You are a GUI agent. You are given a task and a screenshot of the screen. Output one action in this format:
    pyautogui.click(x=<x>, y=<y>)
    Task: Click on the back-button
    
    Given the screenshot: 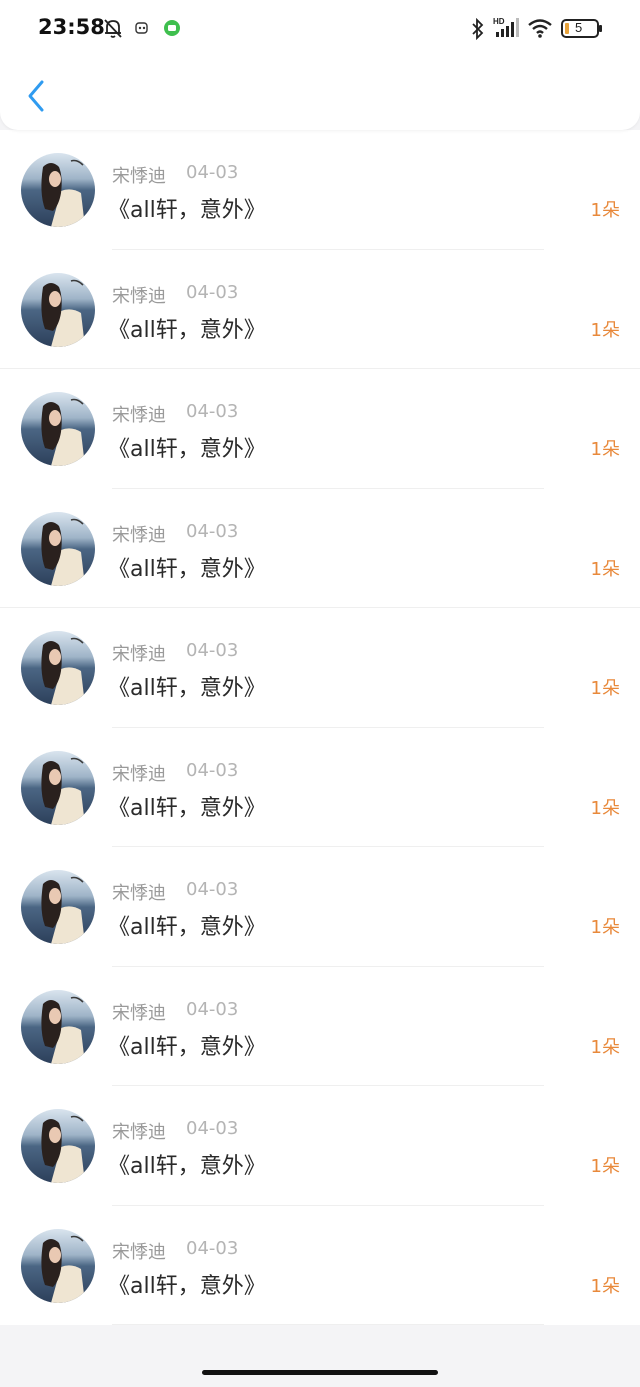 What is the action you would take?
    pyautogui.click(x=36, y=96)
    